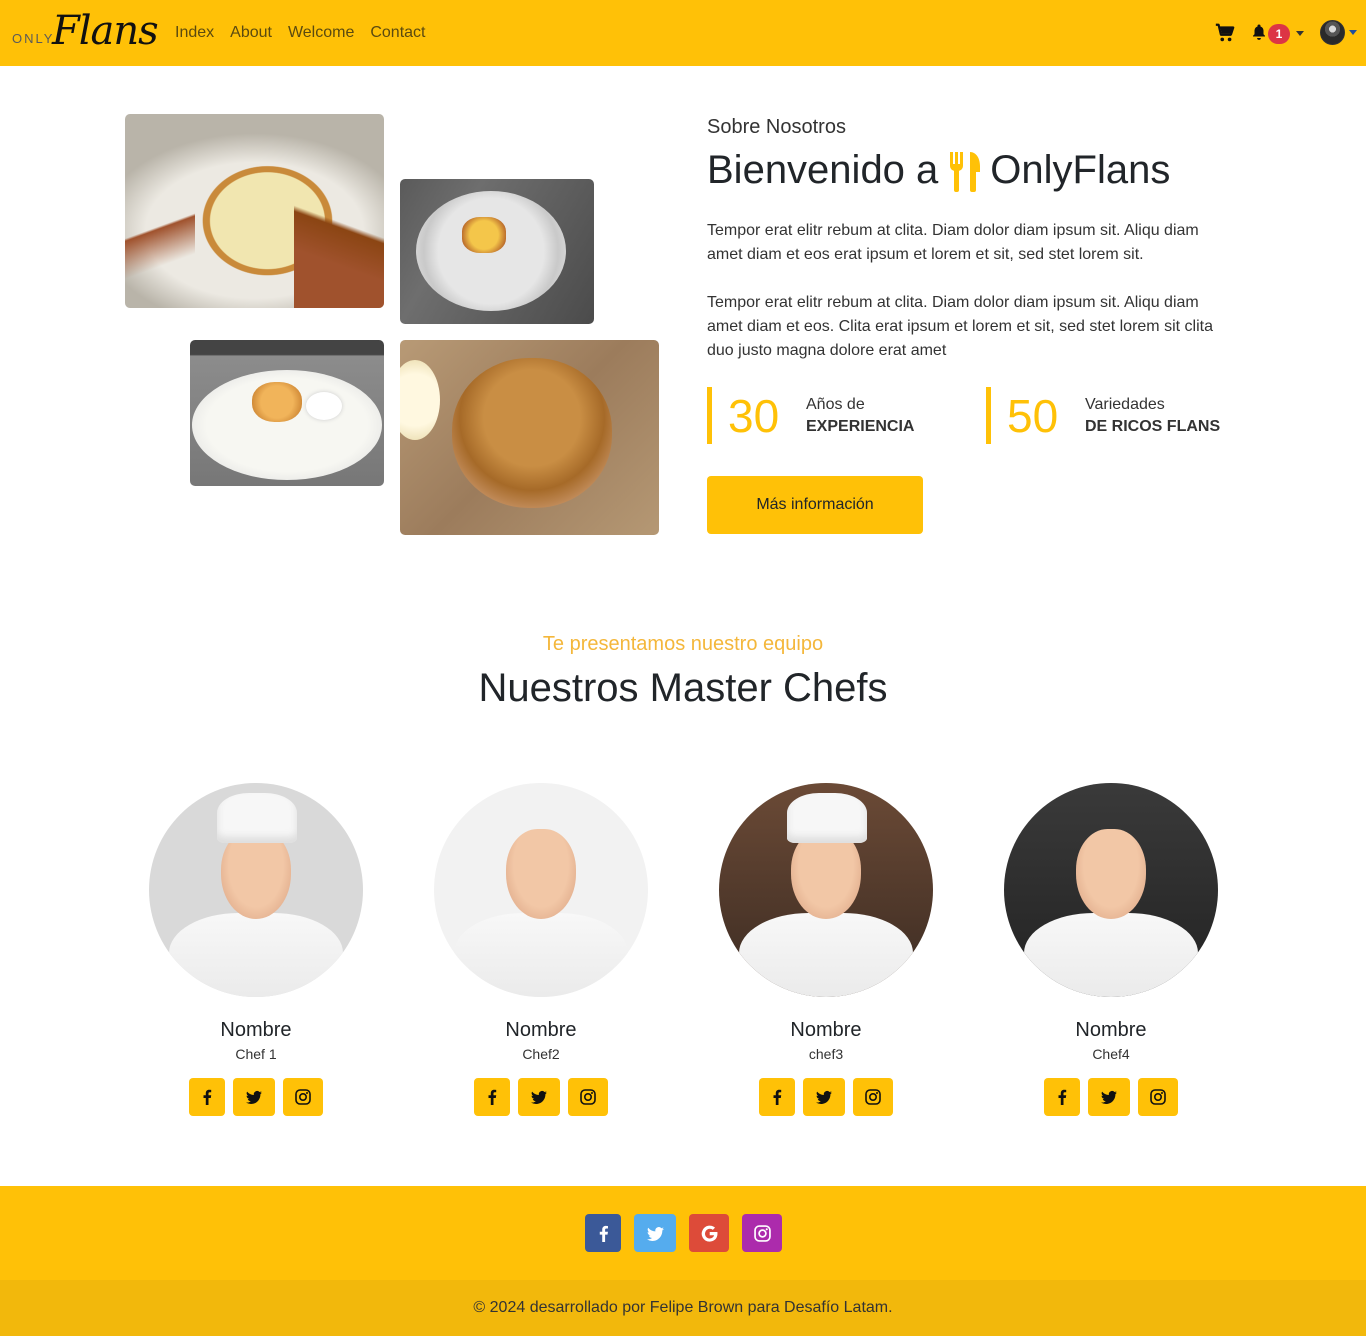 This screenshot has width=1366, height=1336. What do you see at coordinates (1259, 32) in the screenshot?
I see `bell-icon` at bounding box center [1259, 32].